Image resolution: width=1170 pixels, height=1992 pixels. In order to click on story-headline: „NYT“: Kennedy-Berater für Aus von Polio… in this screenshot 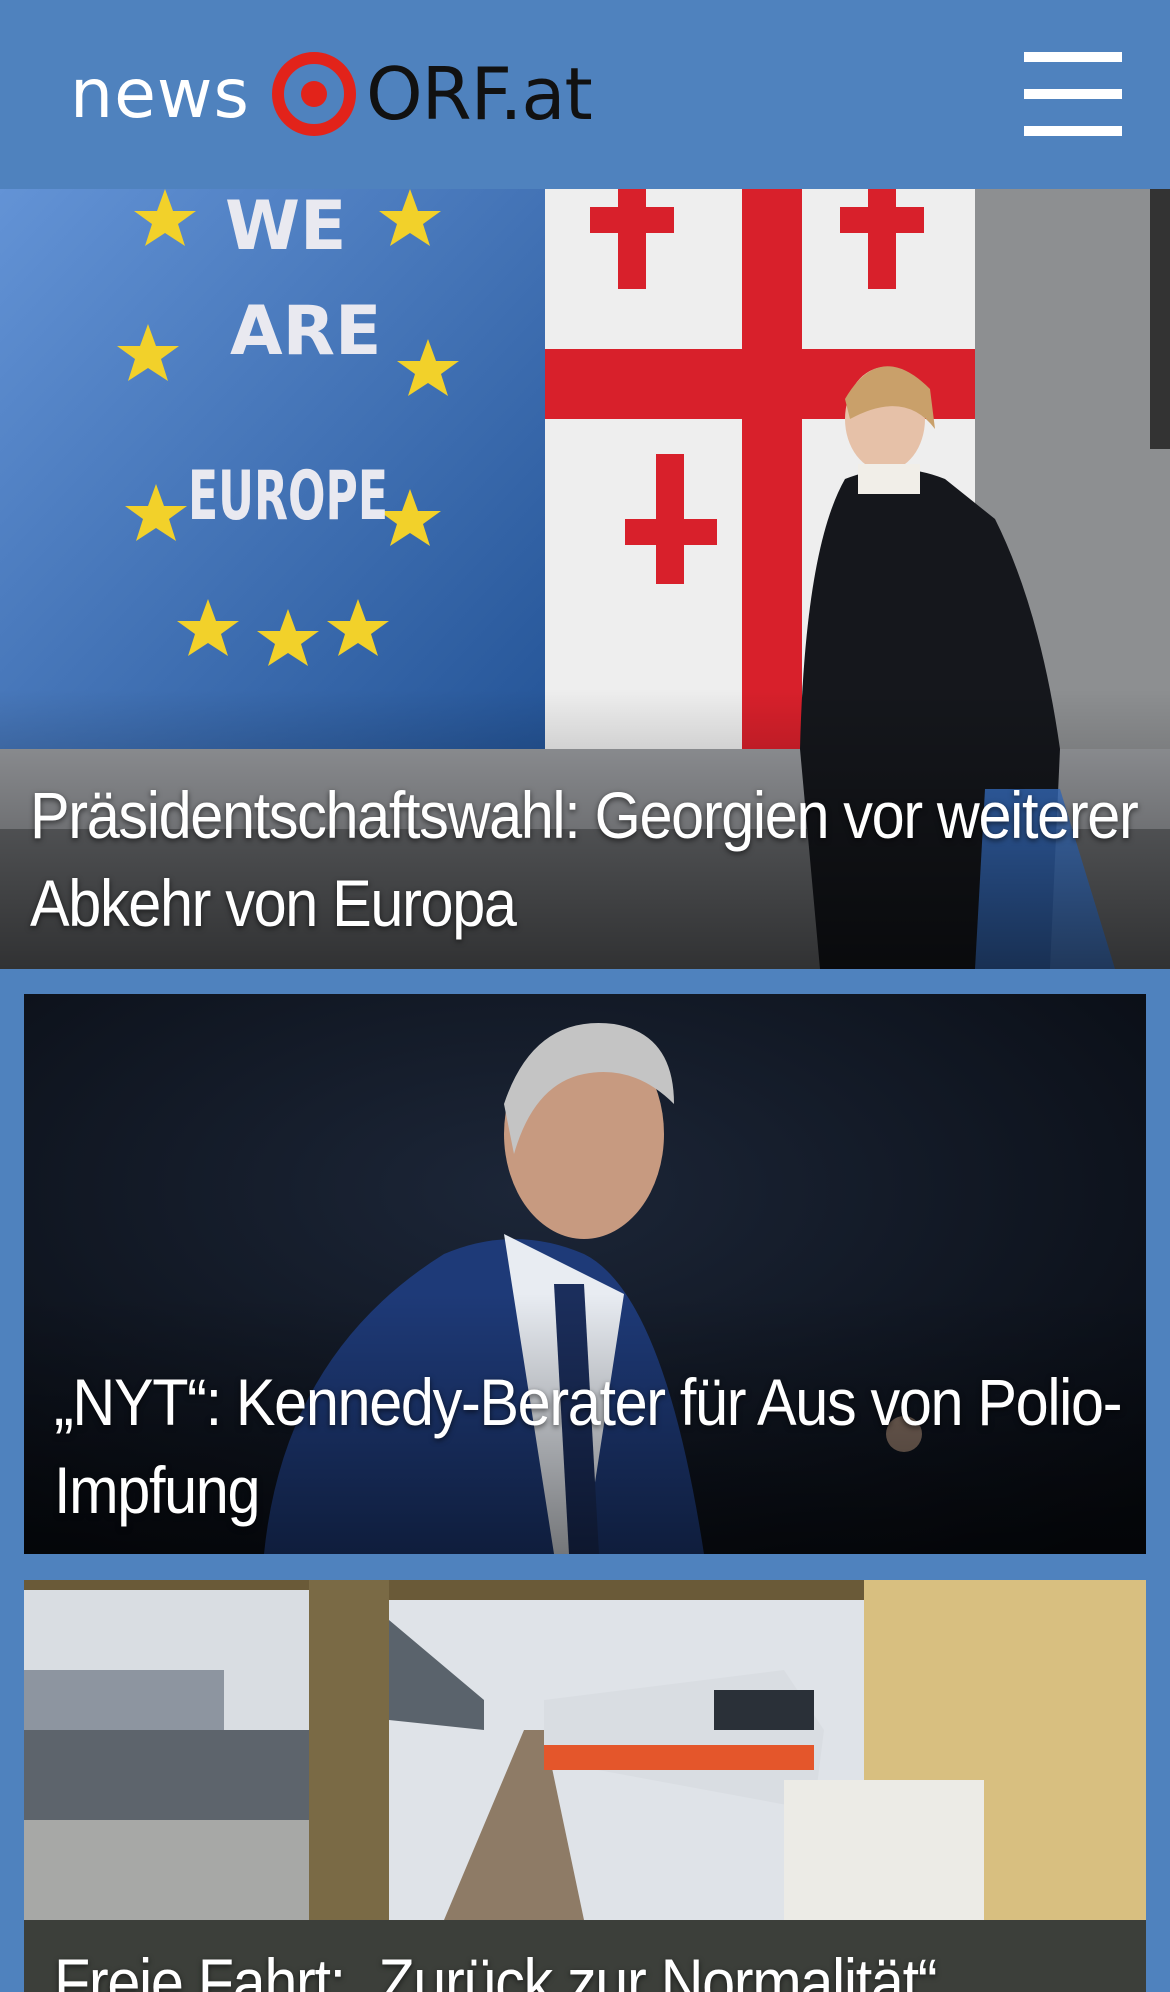, I will do `click(588, 1446)`.